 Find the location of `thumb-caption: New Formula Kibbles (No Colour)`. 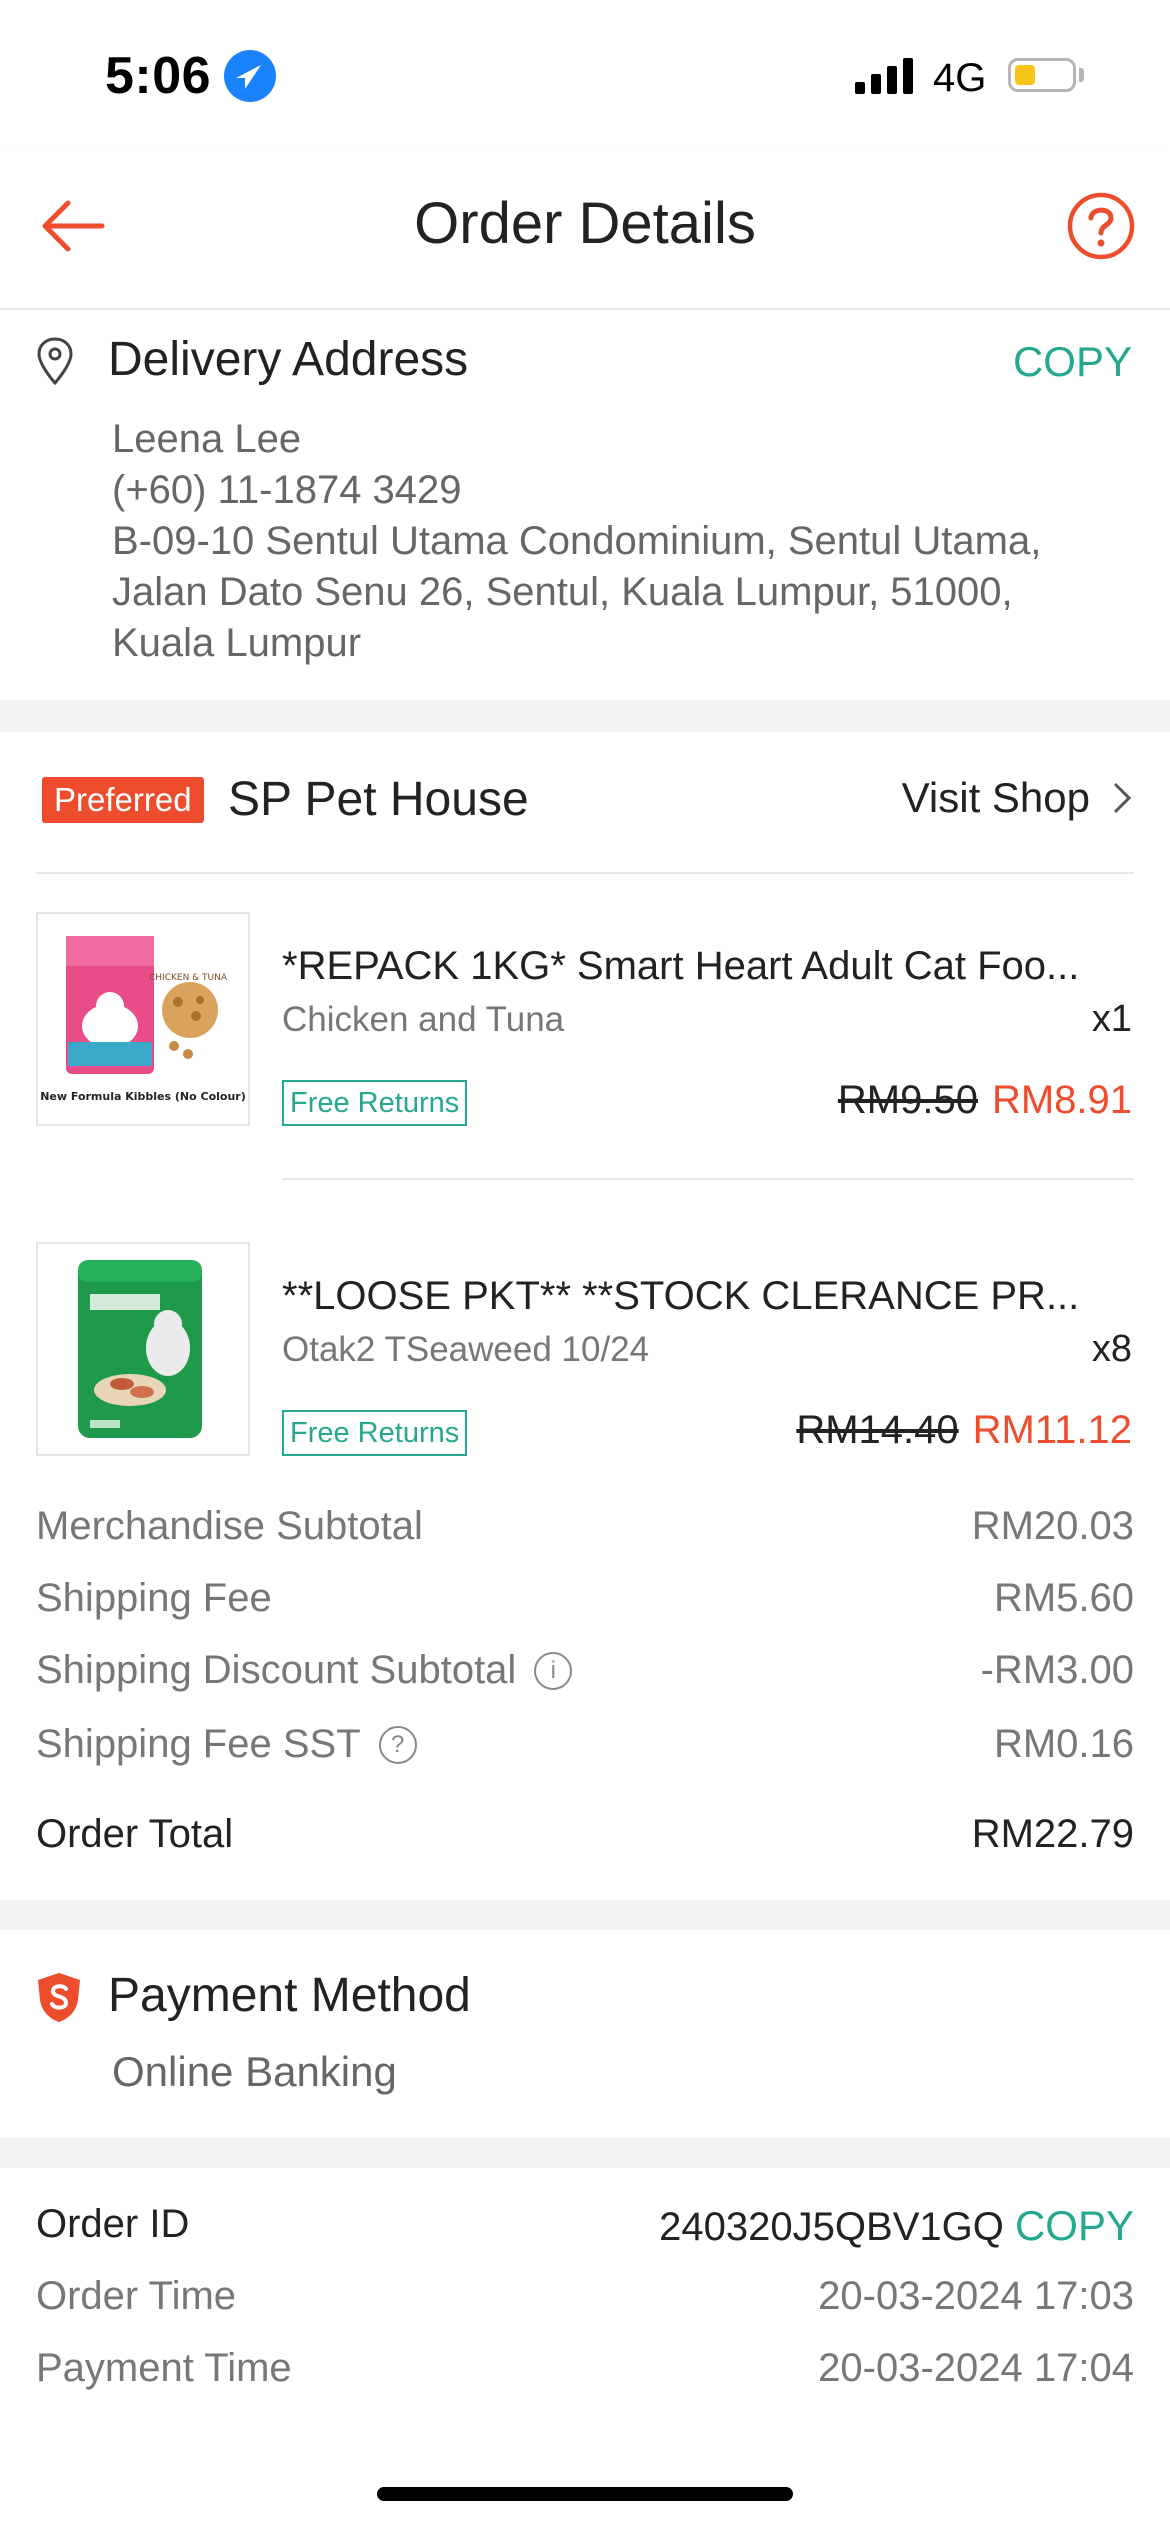

thumb-caption: New Formula Kibbles (No Colour) is located at coordinates (143, 1096).